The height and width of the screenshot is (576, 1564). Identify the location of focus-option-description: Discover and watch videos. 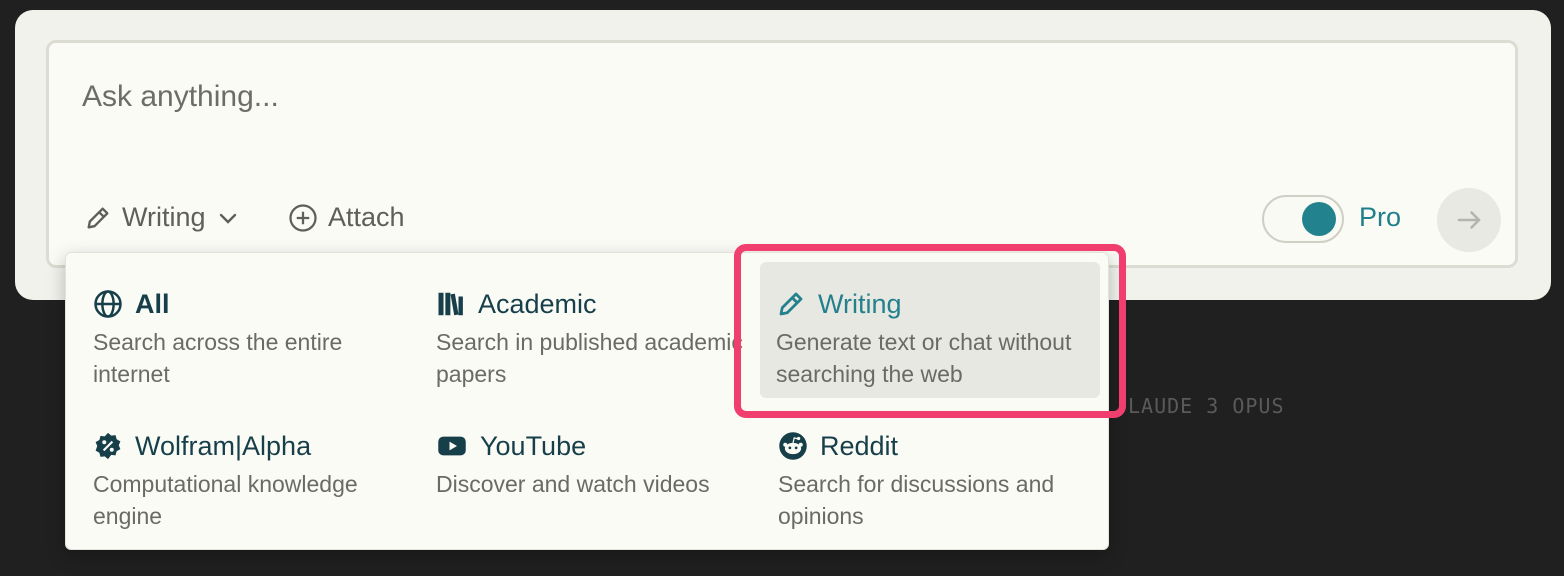
(573, 484).